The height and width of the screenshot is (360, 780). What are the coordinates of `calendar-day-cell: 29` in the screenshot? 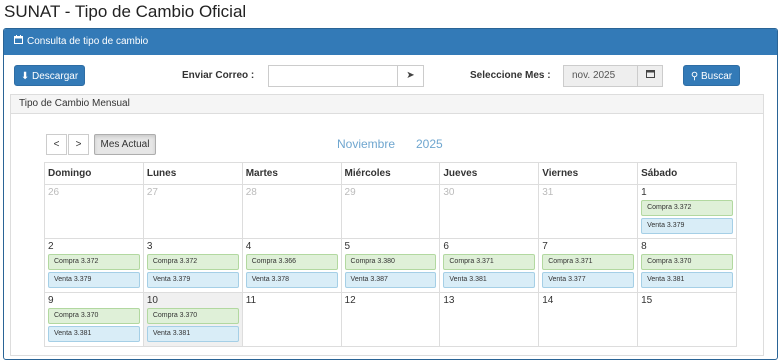 It's located at (390, 211).